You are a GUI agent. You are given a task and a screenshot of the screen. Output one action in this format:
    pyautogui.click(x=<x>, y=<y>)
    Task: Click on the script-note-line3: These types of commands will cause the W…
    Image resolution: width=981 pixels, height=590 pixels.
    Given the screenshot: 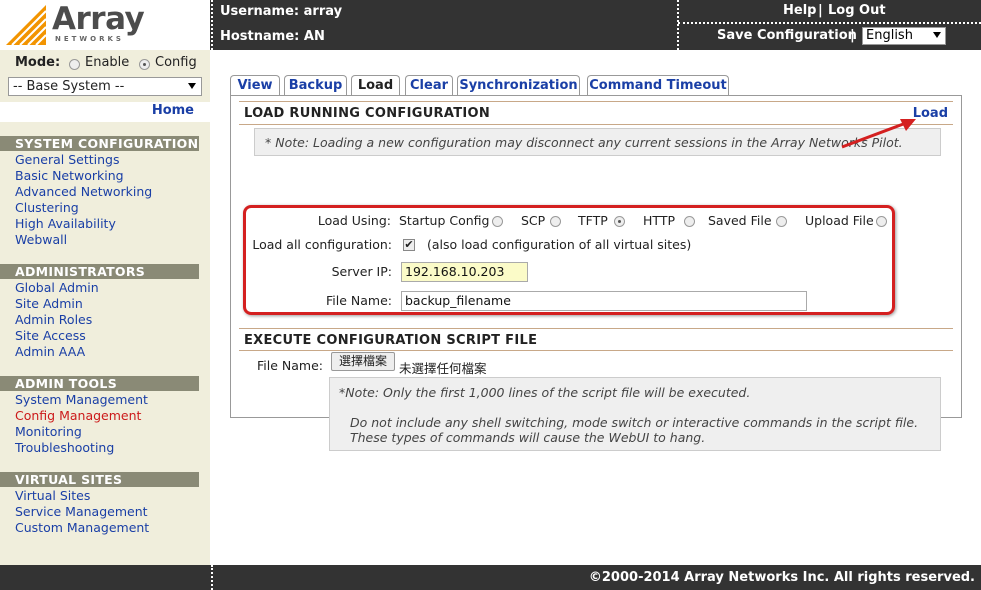 What is the action you would take?
    pyautogui.click(x=528, y=437)
    